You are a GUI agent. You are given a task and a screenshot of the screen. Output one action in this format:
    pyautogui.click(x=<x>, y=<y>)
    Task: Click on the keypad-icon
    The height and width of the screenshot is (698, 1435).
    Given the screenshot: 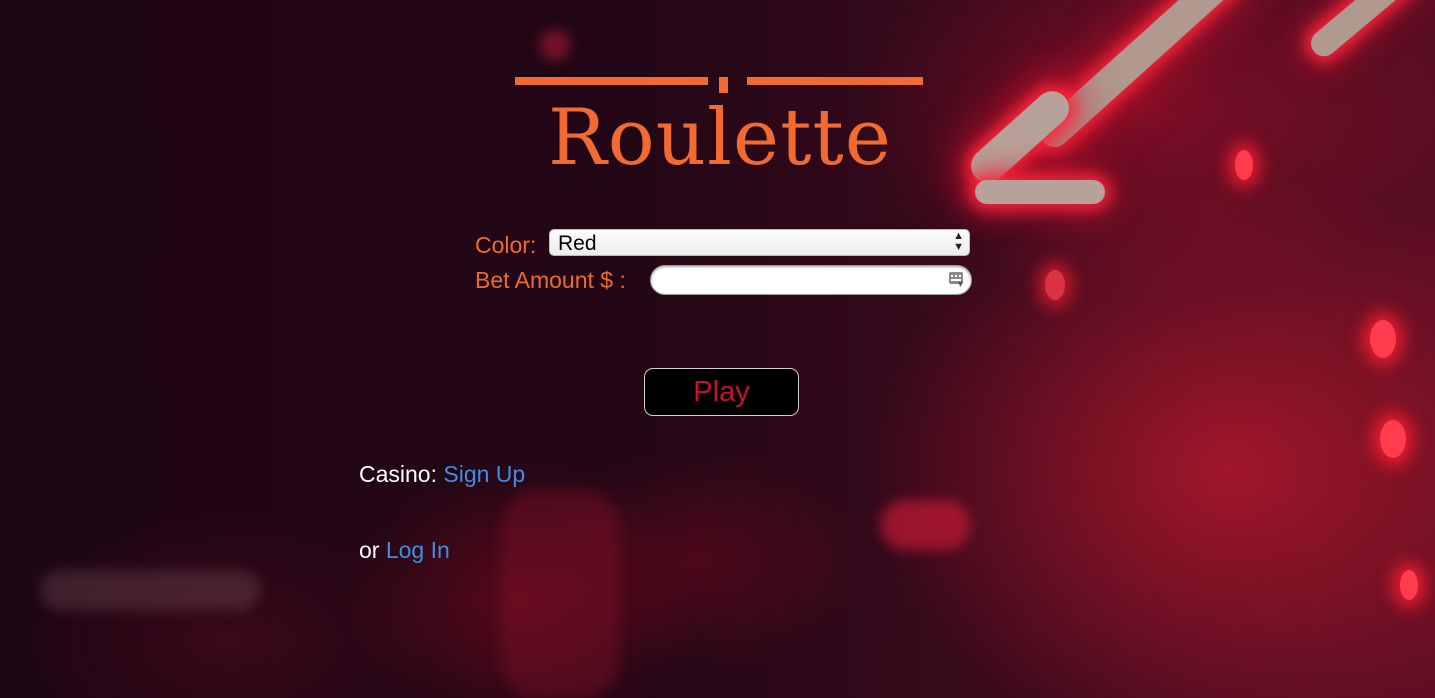 What is the action you would take?
    pyautogui.click(x=956, y=279)
    